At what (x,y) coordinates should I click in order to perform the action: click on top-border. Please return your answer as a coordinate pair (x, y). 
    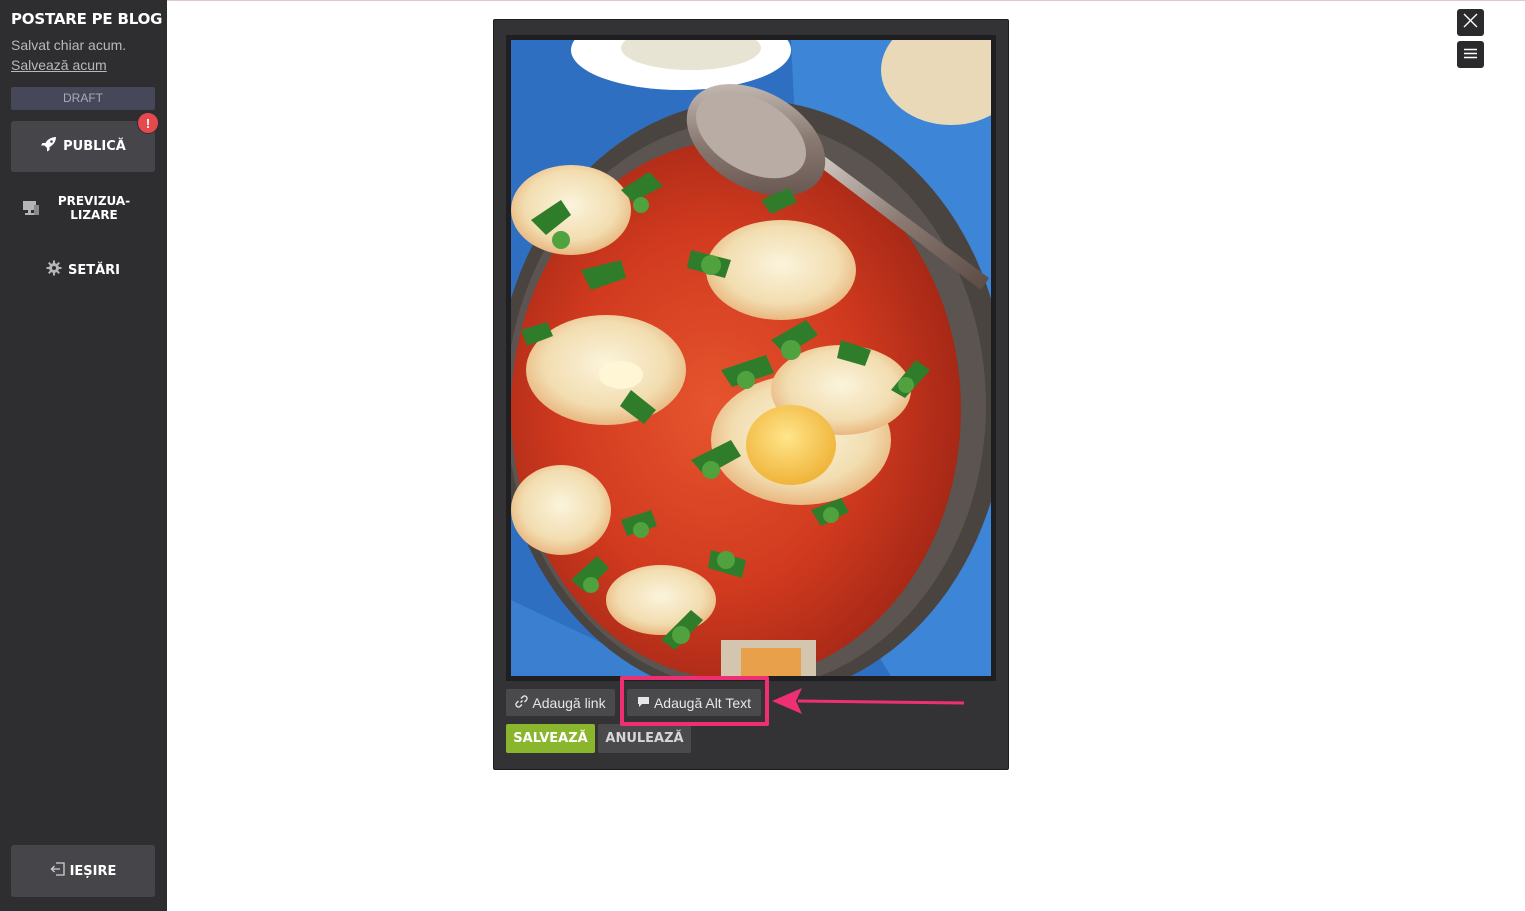
    Looking at the image, I should click on (846, 0).